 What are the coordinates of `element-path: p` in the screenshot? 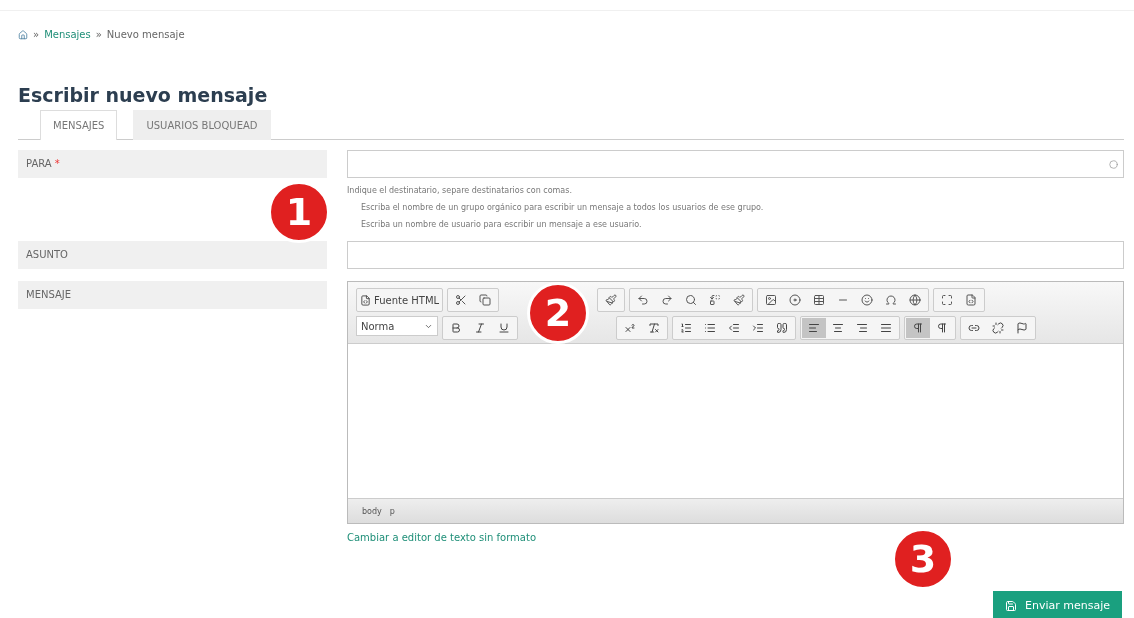 It's located at (392, 511).